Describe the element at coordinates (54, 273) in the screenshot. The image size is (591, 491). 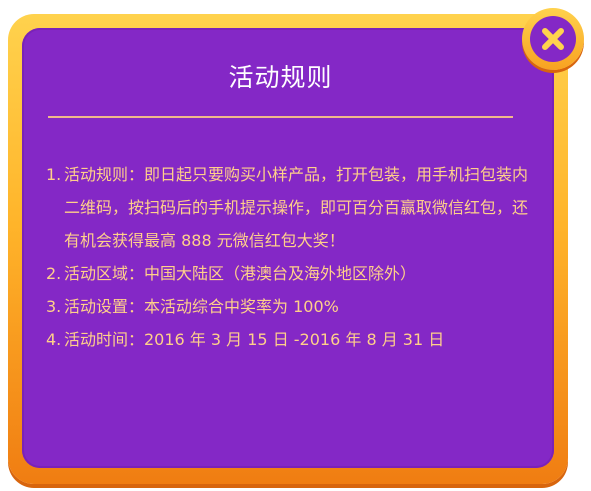
I see `rule-number: 2.` at that location.